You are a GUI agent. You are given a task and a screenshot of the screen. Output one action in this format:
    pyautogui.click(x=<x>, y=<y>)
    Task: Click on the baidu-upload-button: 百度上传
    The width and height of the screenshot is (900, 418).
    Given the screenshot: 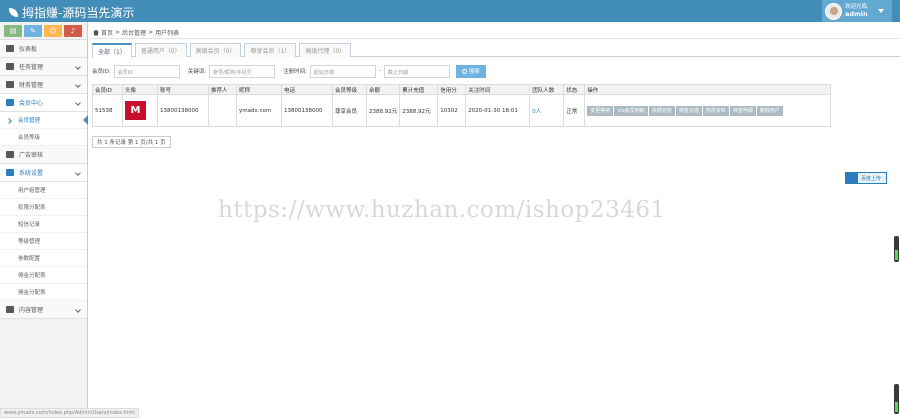 What is the action you would take?
    pyautogui.click(x=866, y=178)
    